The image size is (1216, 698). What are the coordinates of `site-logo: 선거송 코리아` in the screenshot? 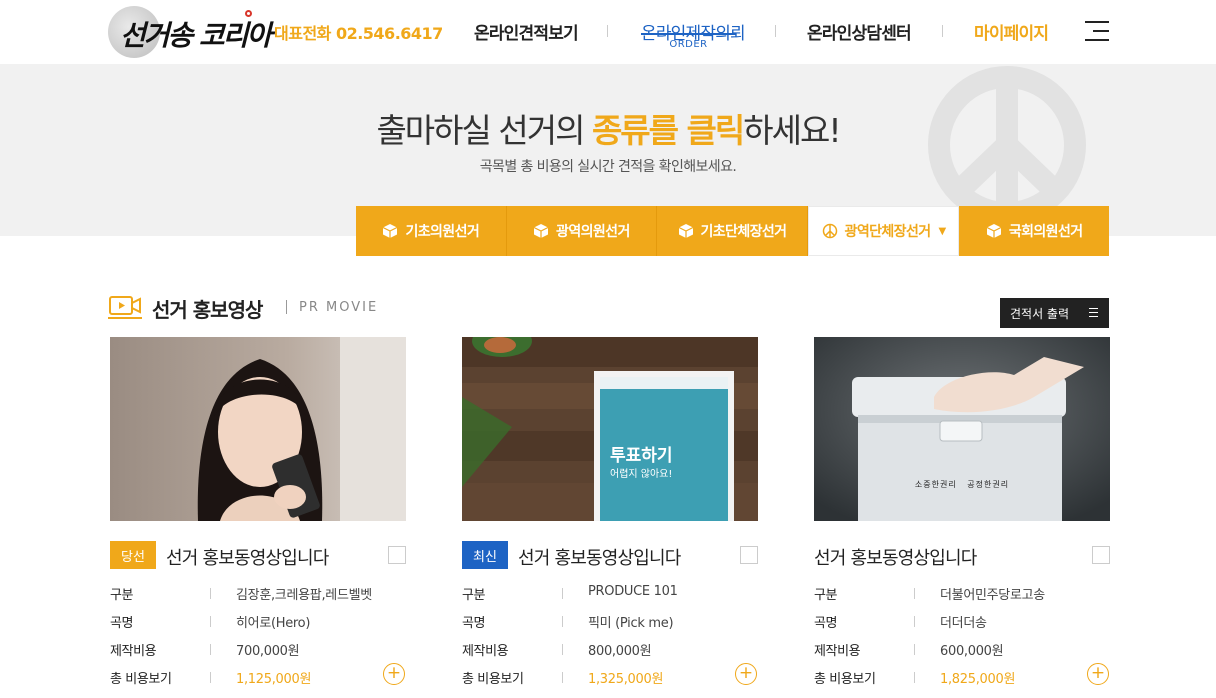 It's located at (190, 31).